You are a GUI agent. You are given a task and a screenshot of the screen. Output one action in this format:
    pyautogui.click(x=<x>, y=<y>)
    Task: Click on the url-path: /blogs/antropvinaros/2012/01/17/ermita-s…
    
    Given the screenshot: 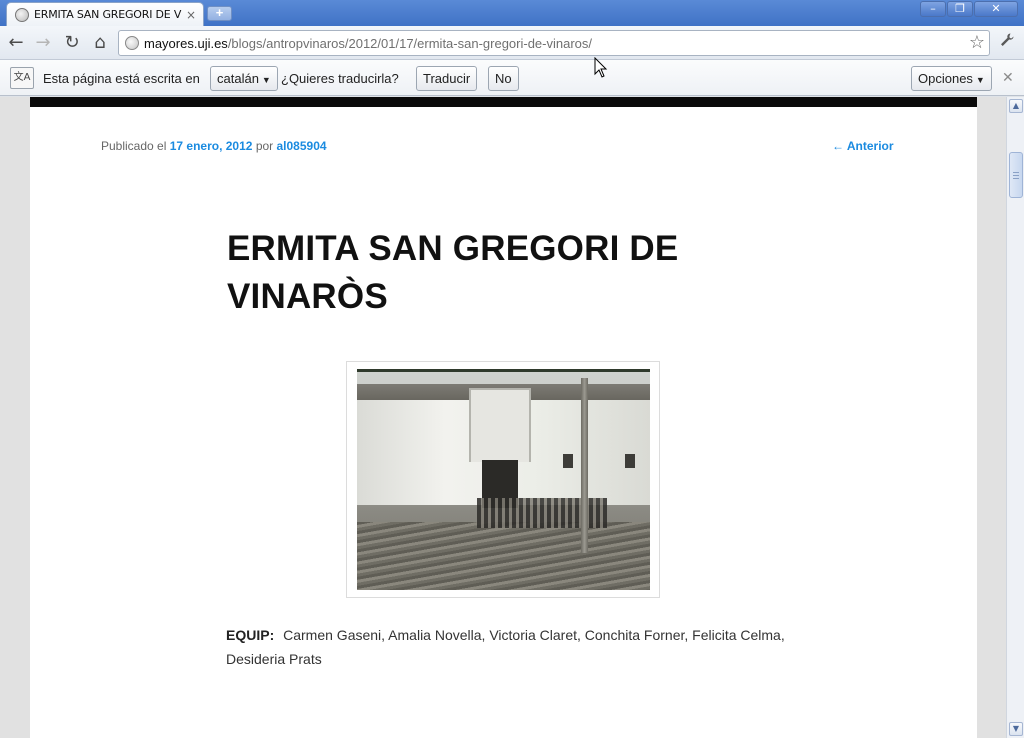 What is the action you would take?
    pyautogui.click(x=410, y=43)
    